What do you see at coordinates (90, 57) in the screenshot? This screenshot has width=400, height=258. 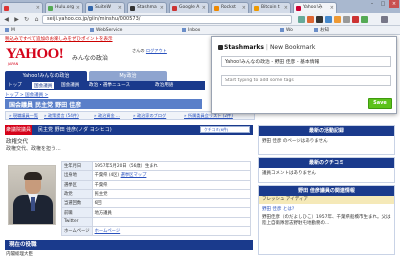 I see `site-name: みんなの政治` at bounding box center [90, 57].